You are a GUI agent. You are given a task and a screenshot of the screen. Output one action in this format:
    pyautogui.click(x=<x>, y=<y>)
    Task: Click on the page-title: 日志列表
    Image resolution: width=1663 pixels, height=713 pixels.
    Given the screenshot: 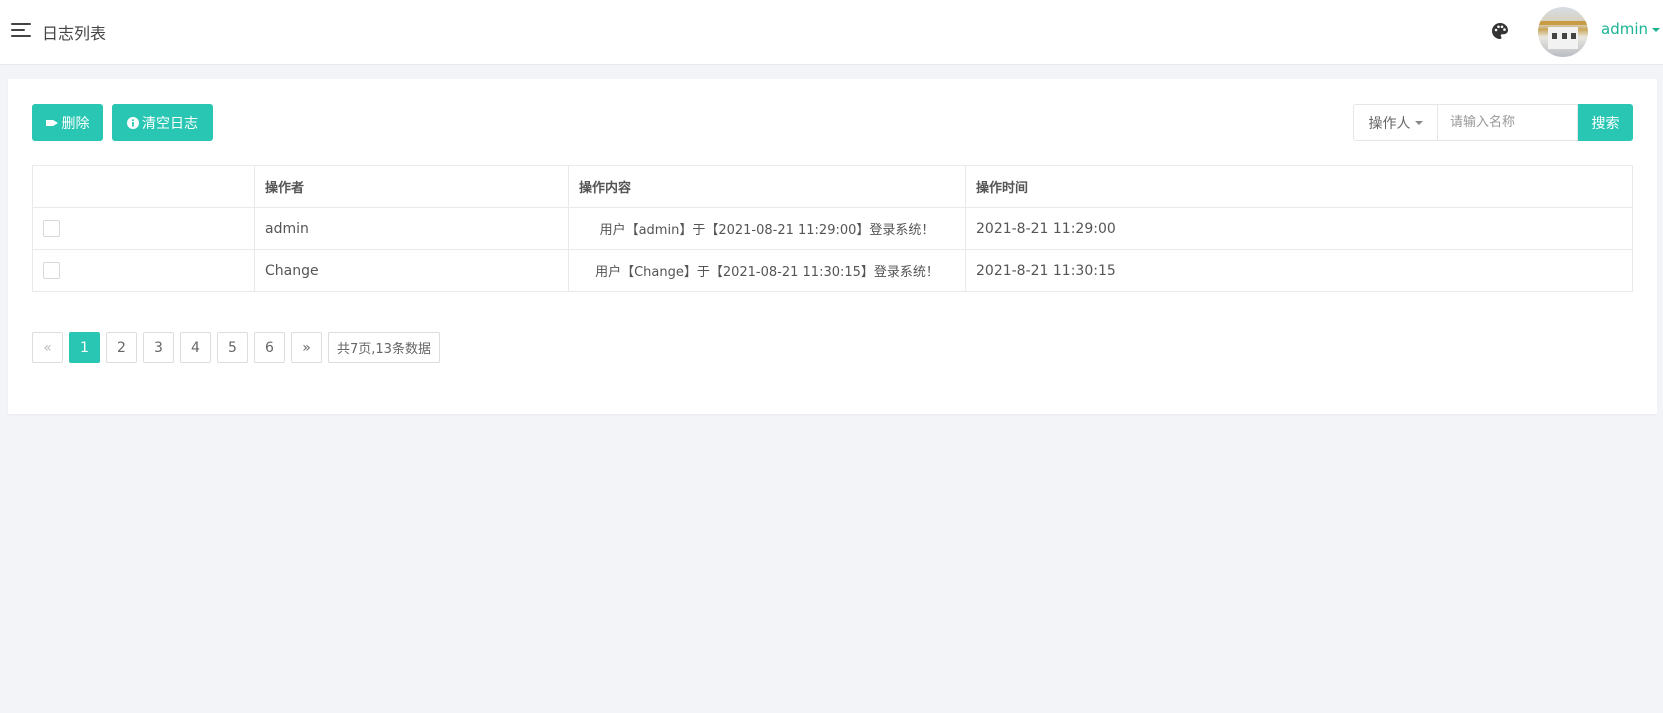 What is the action you would take?
    pyautogui.click(x=74, y=33)
    